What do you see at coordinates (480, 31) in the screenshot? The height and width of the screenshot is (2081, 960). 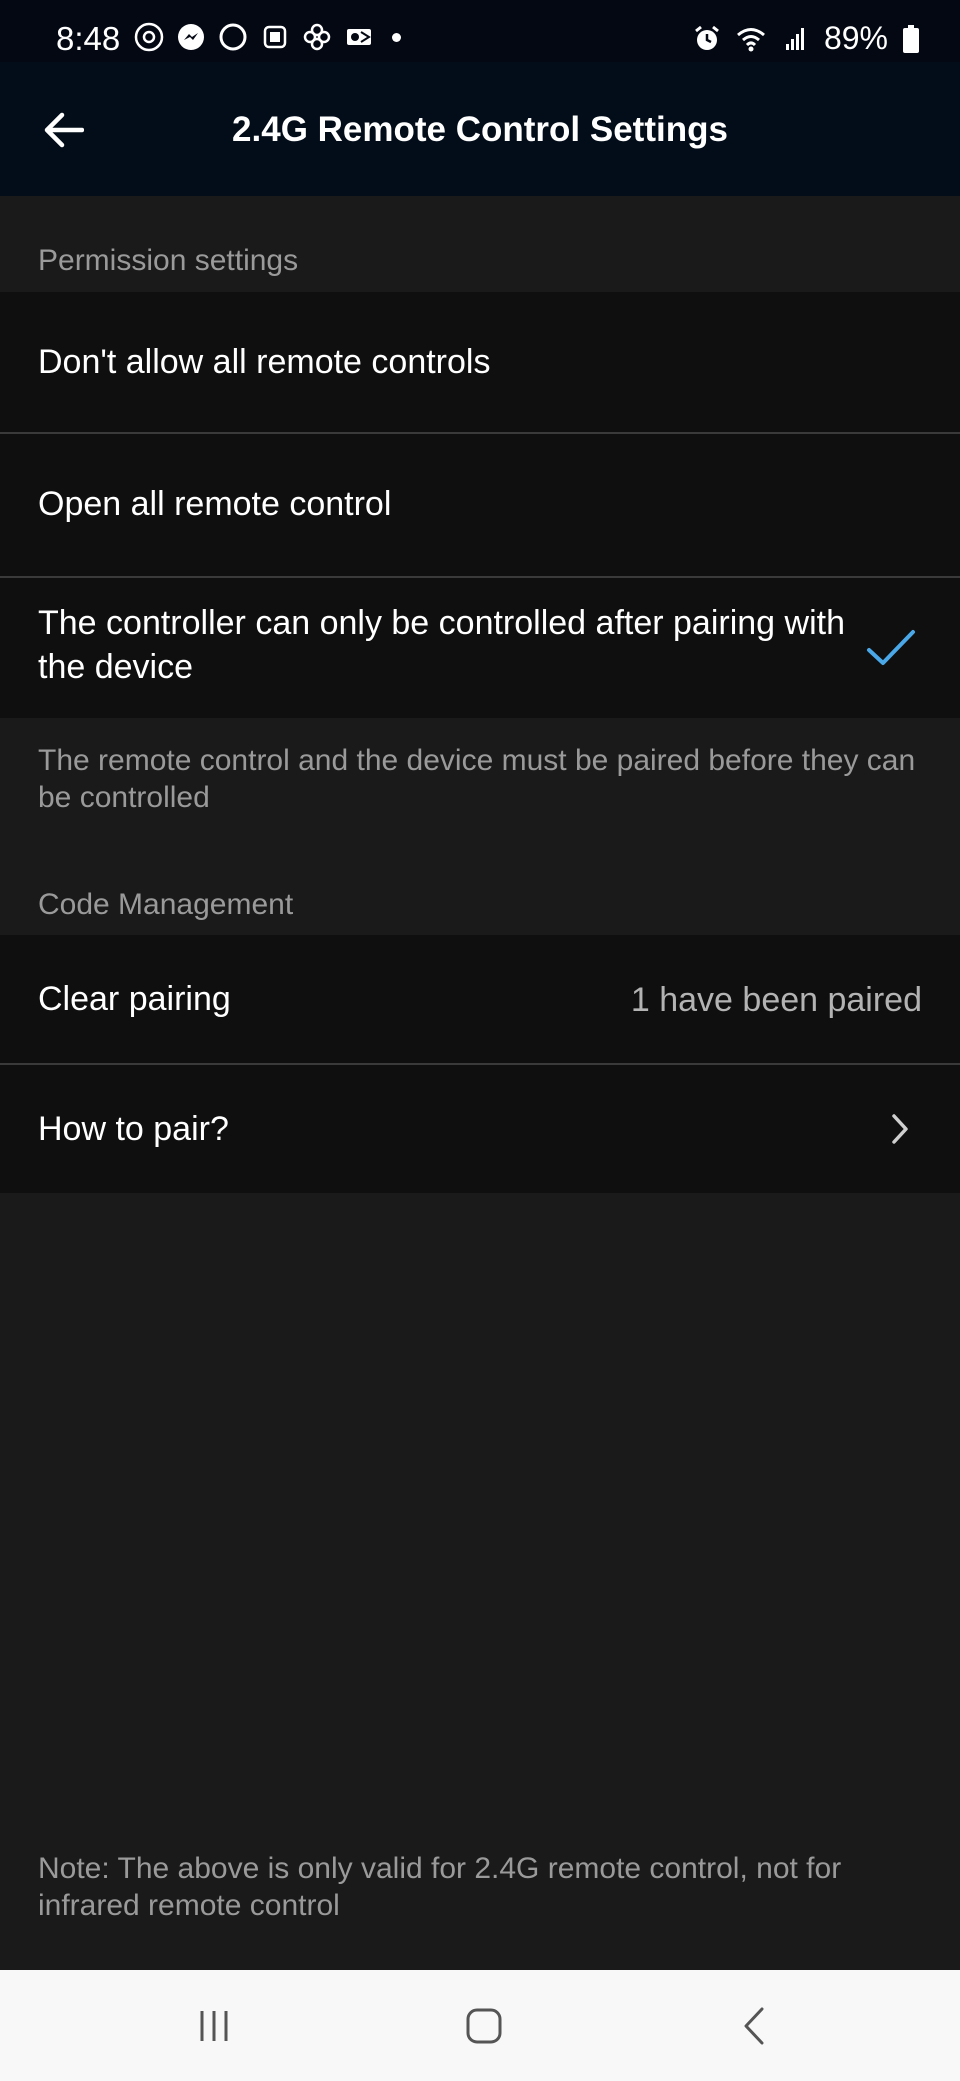 I see `status-bar: 8:48 89%` at bounding box center [480, 31].